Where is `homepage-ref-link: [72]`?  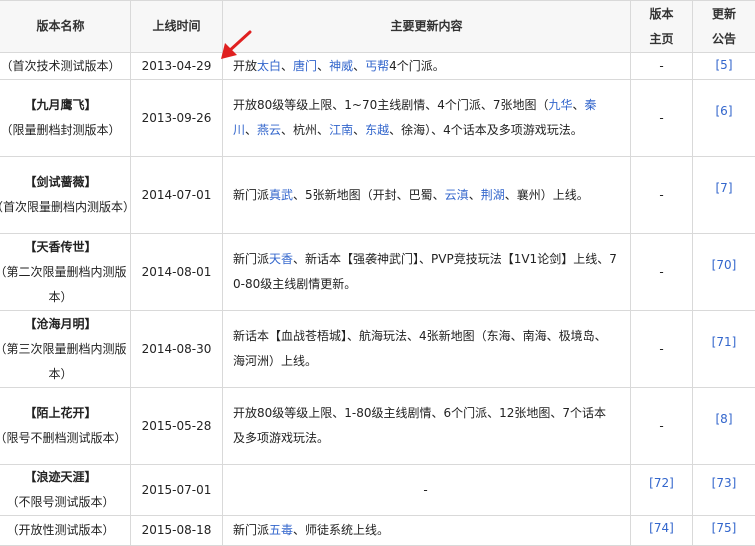 homepage-ref-link: [72] is located at coordinates (661, 483).